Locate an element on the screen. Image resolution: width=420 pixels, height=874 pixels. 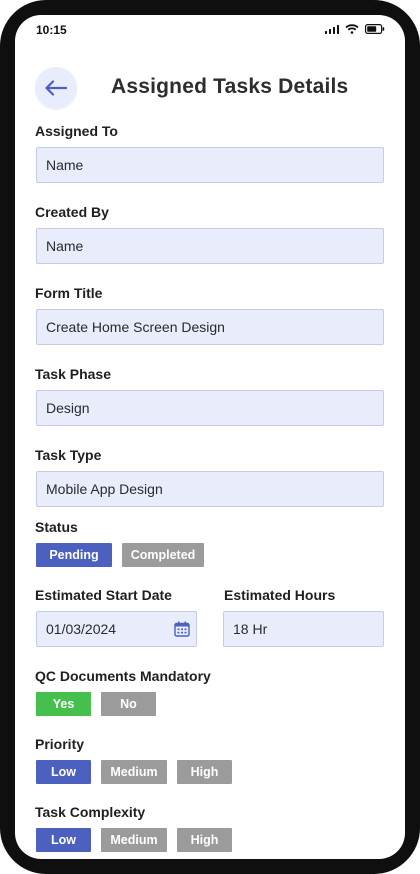
task-type-label: Task Type is located at coordinates (68, 455).